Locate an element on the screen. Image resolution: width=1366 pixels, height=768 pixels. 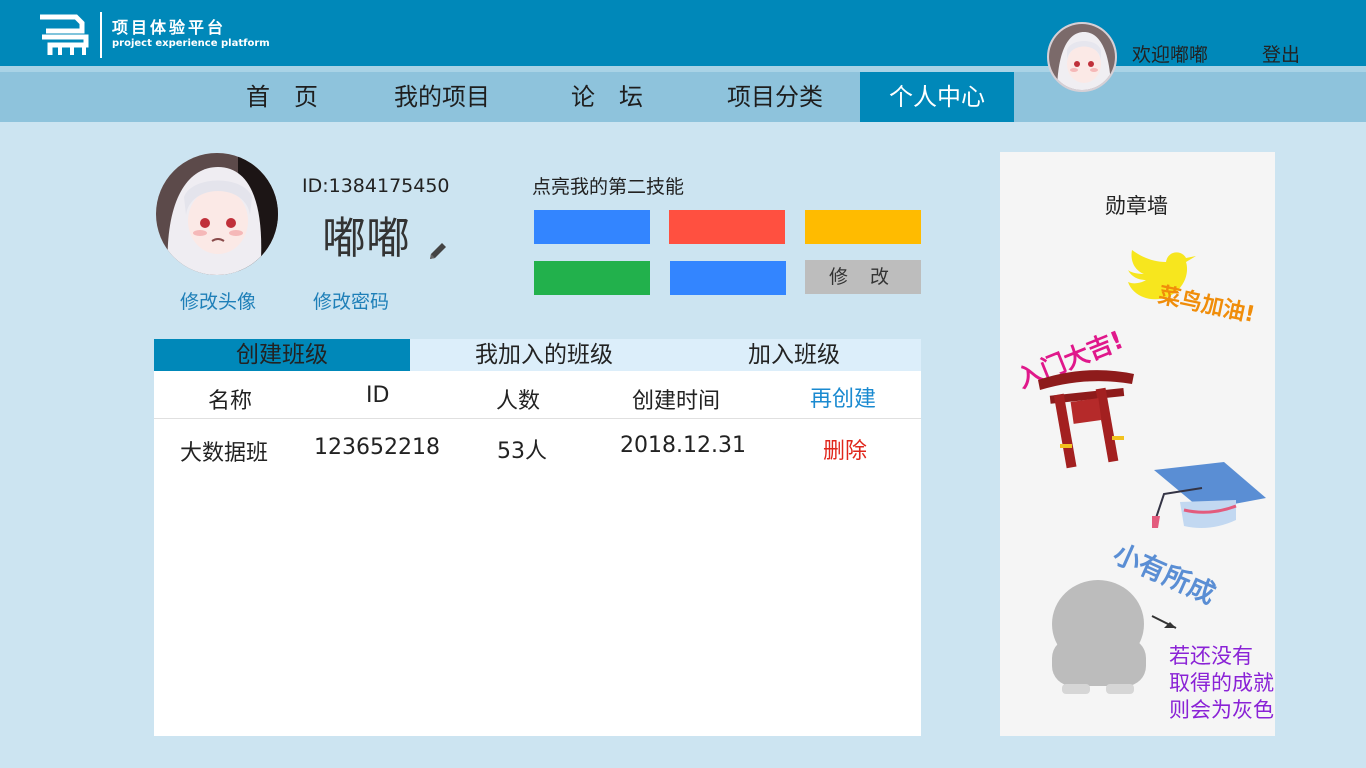
column-header-name: 名称 is located at coordinates (230, 401).